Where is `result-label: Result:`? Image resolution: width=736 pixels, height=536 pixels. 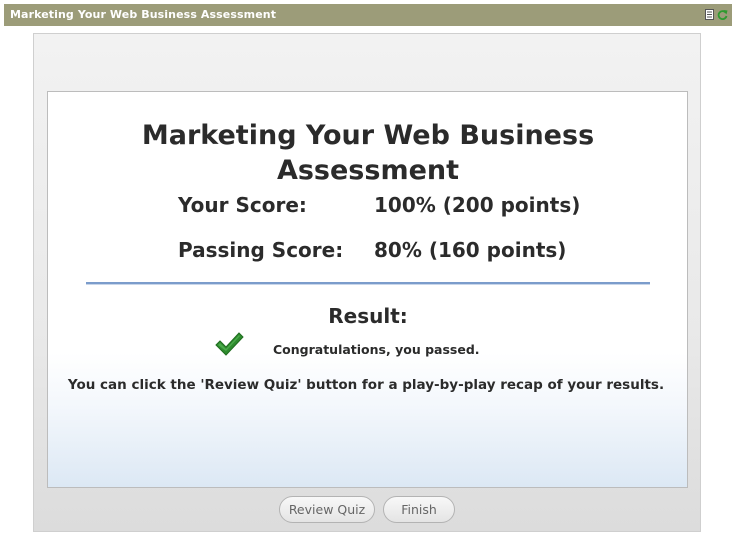 result-label: Result: is located at coordinates (368, 316).